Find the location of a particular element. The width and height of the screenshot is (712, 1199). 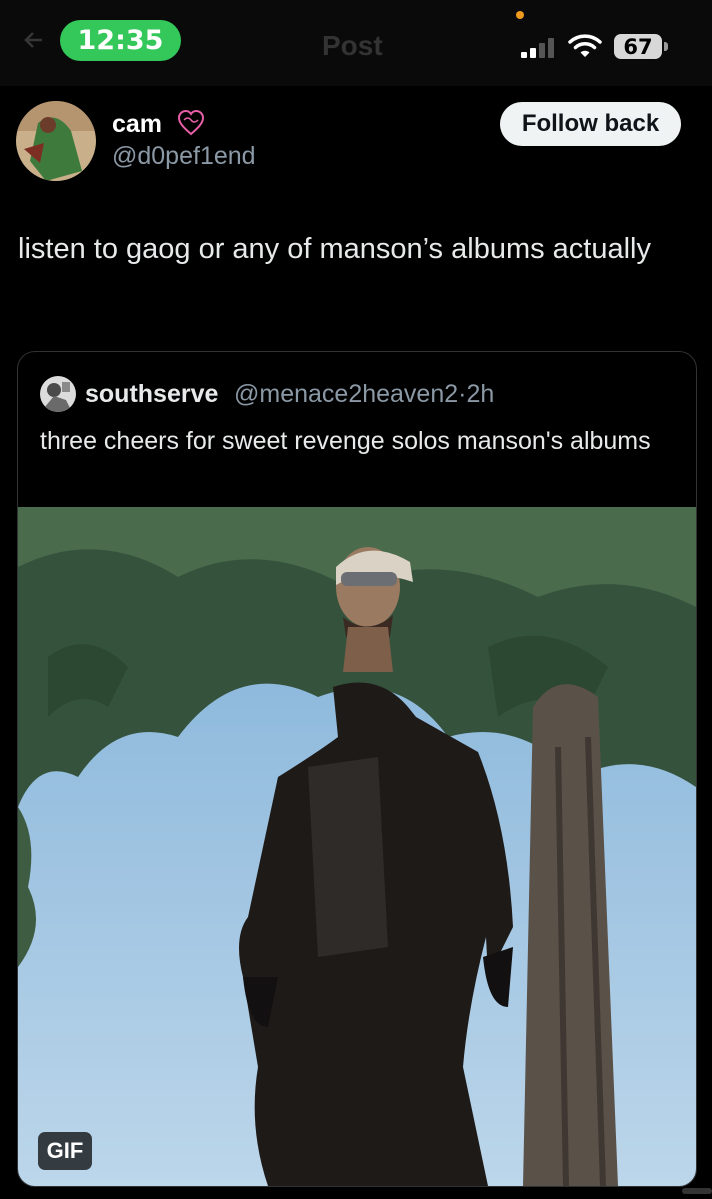

wifi-icon is located at coordinates (585, 45).